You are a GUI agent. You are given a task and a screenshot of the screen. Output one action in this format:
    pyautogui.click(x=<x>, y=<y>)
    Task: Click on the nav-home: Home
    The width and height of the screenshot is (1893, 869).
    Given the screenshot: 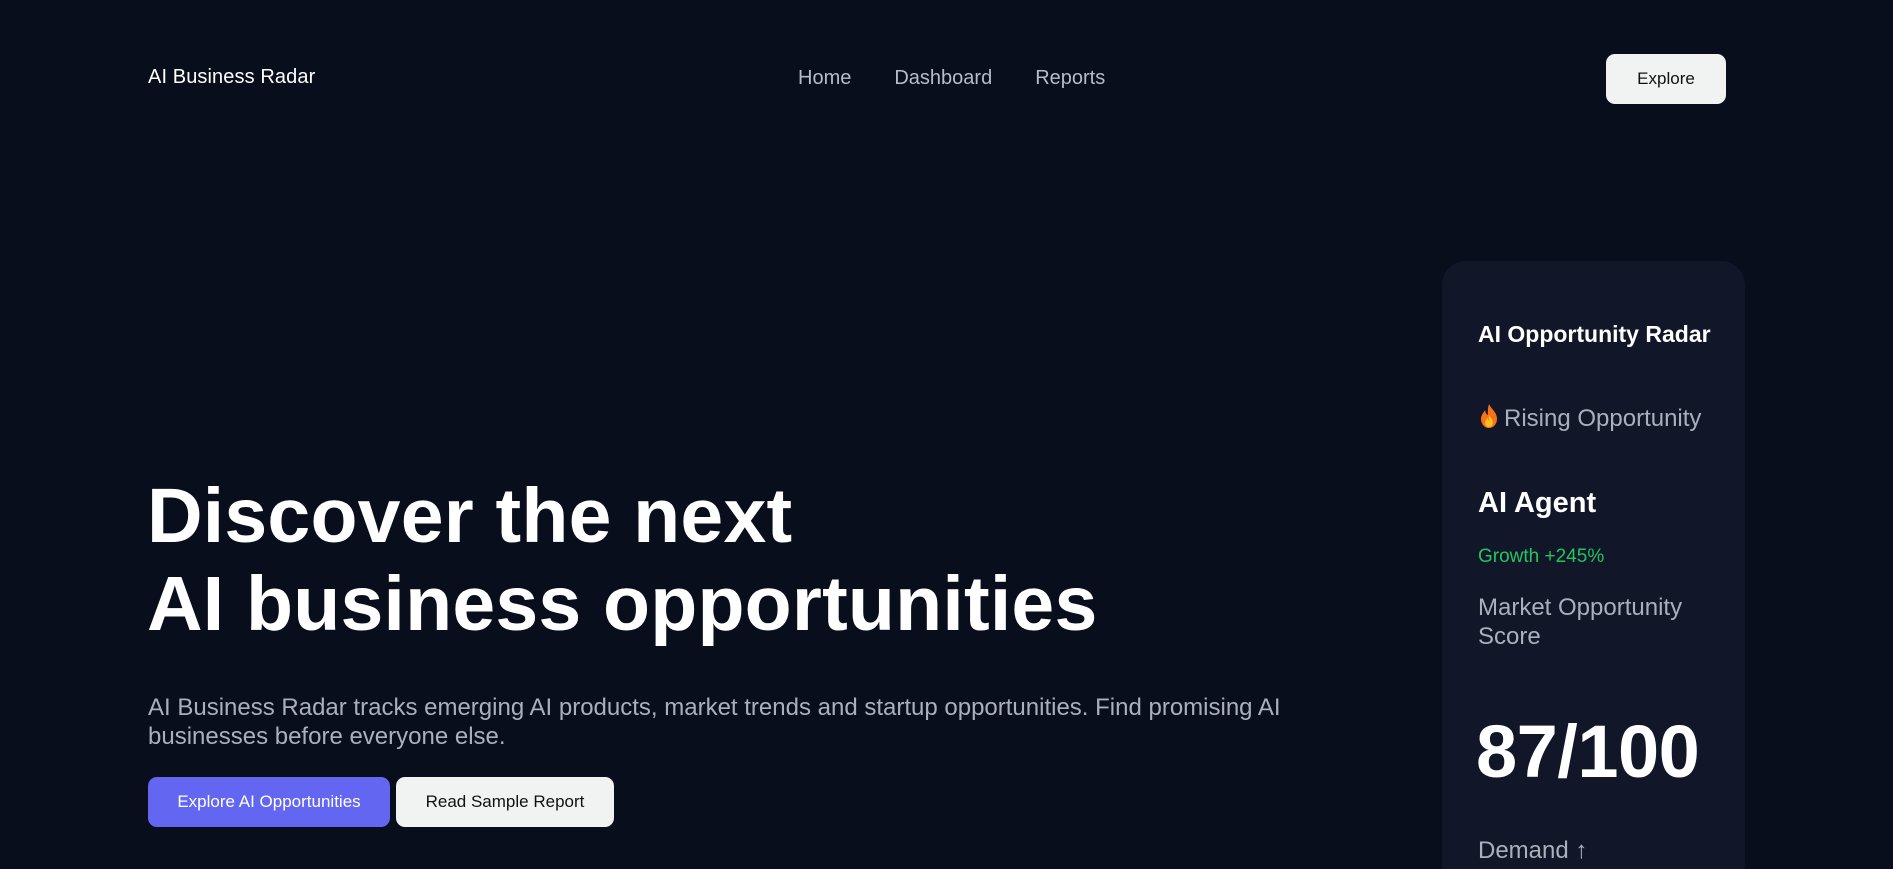 What is the action you would take?
    pyautogui.click(x=824, y=78)
    